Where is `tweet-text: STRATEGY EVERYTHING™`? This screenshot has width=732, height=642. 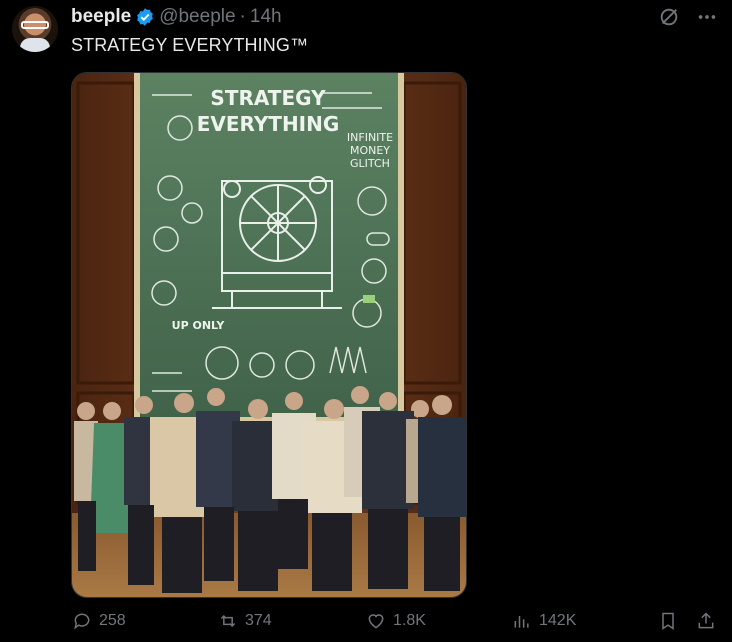 tweet-text: STRATEGY EVERYTHING™ is located at coordinates (190, 45).